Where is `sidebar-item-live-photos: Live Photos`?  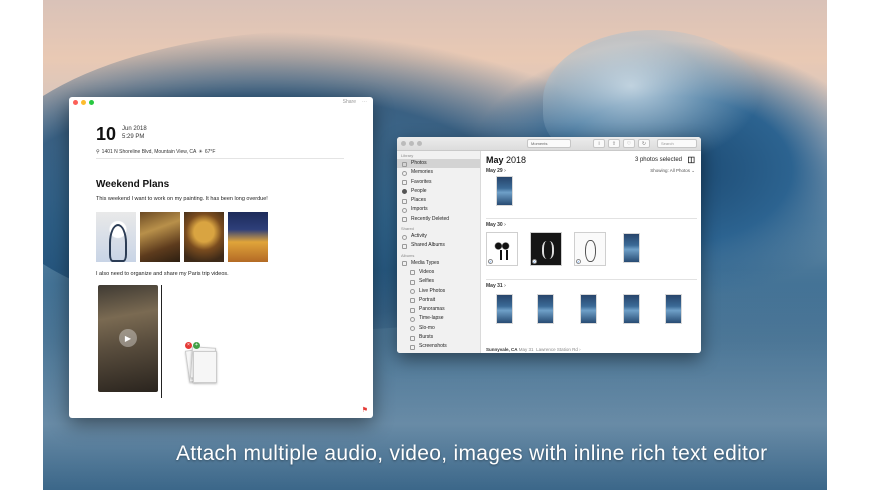
sidebar-item-live-photos: Live Photos is located at coordinates (438, 291).